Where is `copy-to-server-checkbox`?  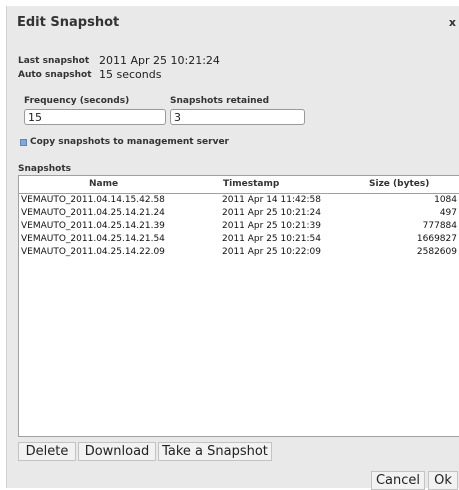
copy-to-server-checkbox is located at coordinates (23, 142).